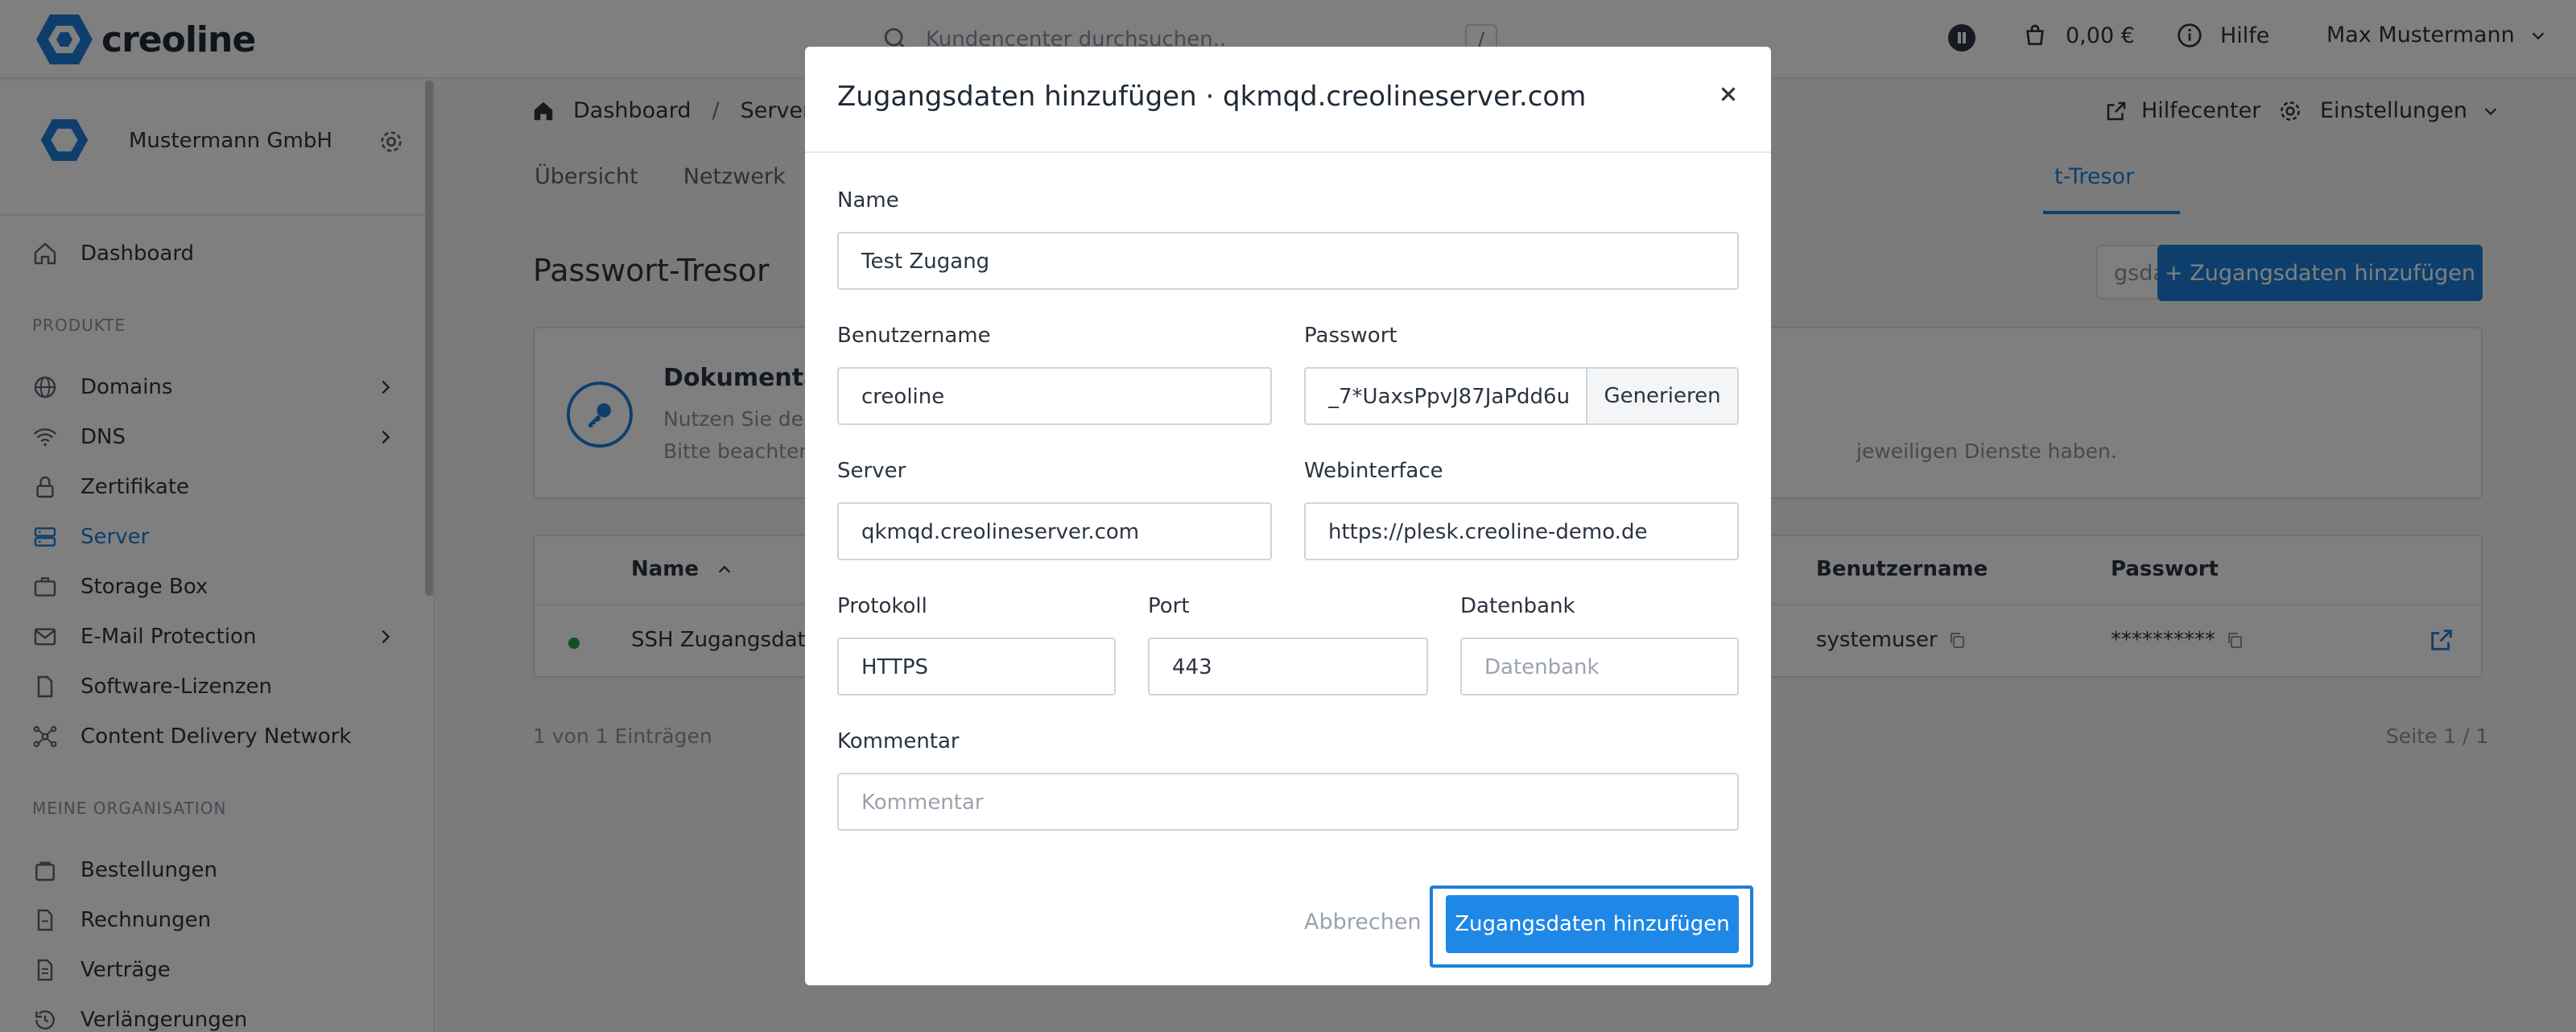  Describe the element at coordinates (1288, 667) in the screenshot. I see `port-input: 443` at that location.